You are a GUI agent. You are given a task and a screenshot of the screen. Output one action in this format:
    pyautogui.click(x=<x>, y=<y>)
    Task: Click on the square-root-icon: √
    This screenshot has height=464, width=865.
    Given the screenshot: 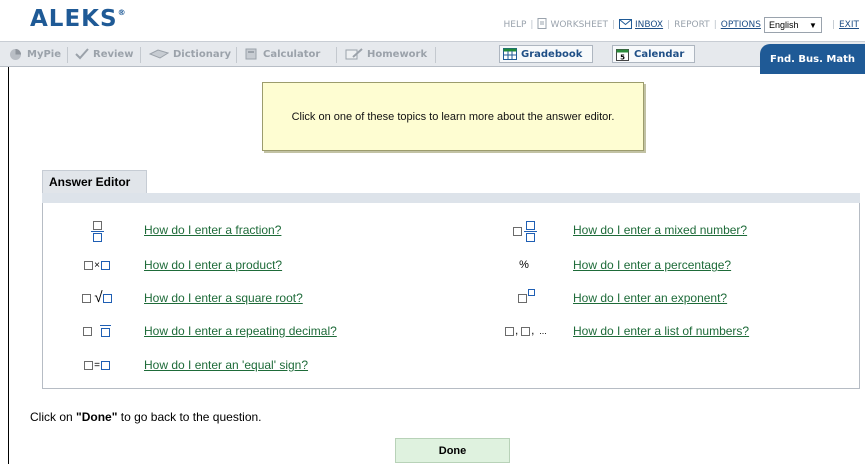 What is the action you would take?
    pyautogui.click(x=97, y=298)
    